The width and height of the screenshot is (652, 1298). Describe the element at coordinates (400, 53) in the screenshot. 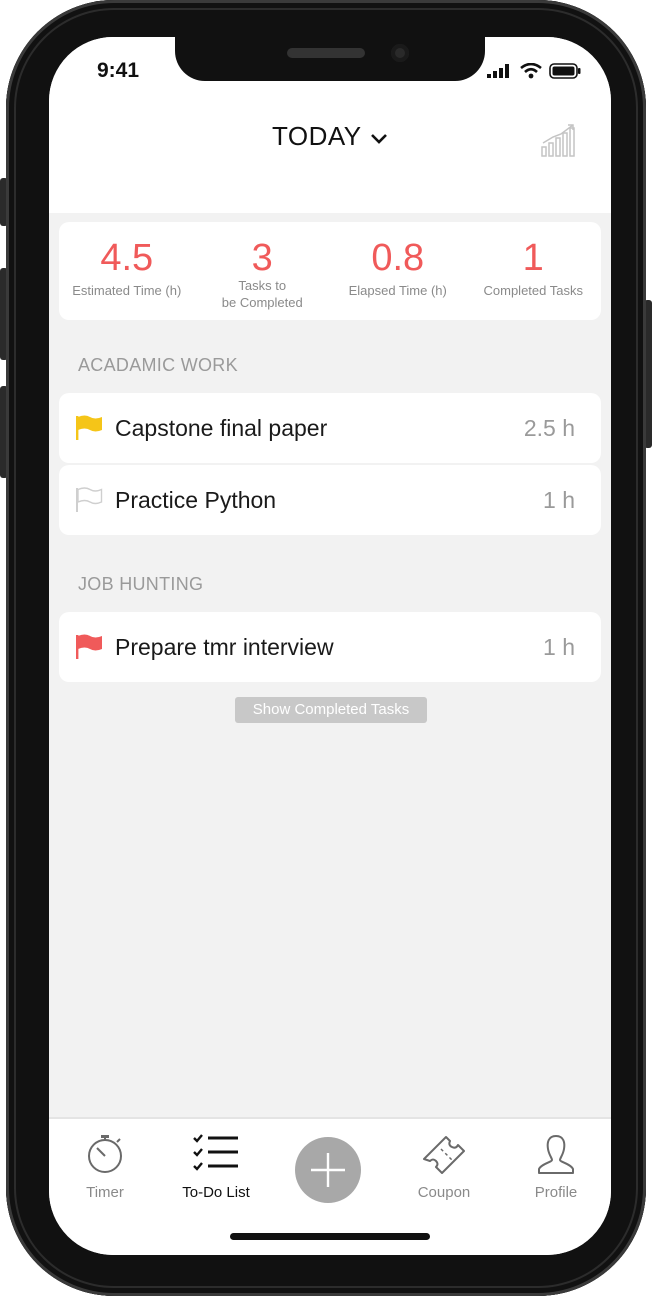

I see `front-camera` at that location.